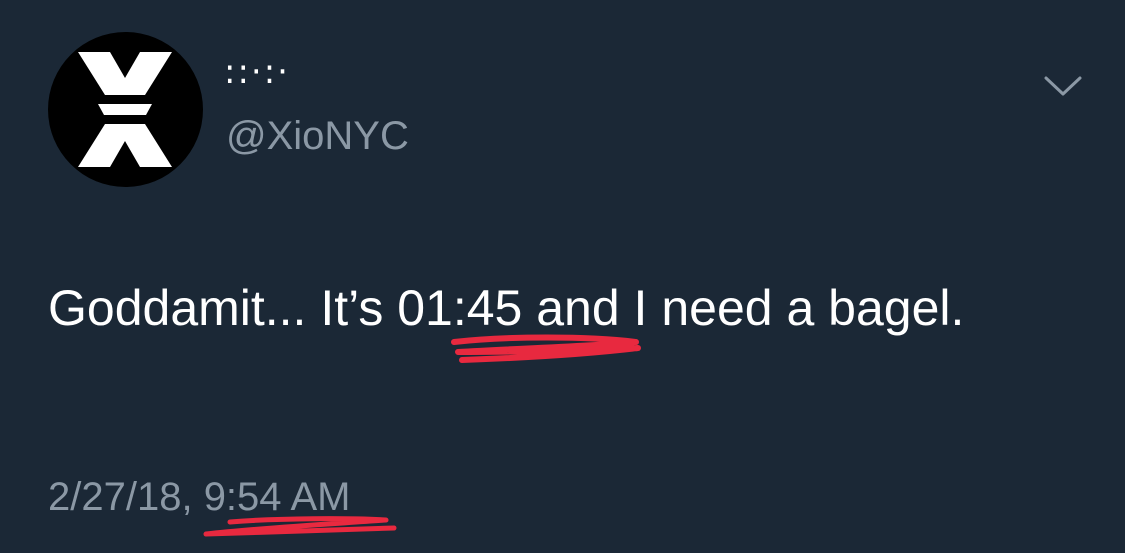 This screenshot has width=1125, height=553. I want to click on timestamp-time: 9:54 AM, so click(277, 497).